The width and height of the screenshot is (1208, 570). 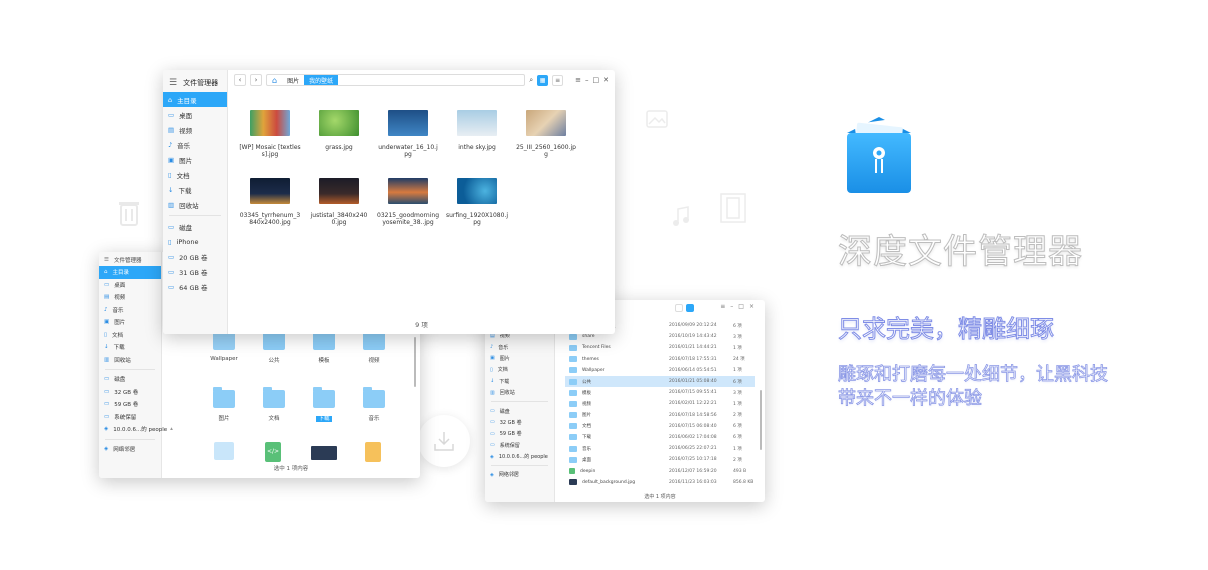 I want to click on sidebar-item-volume-31: ▭ 31 GB 卷, so click(x=195, y=271).